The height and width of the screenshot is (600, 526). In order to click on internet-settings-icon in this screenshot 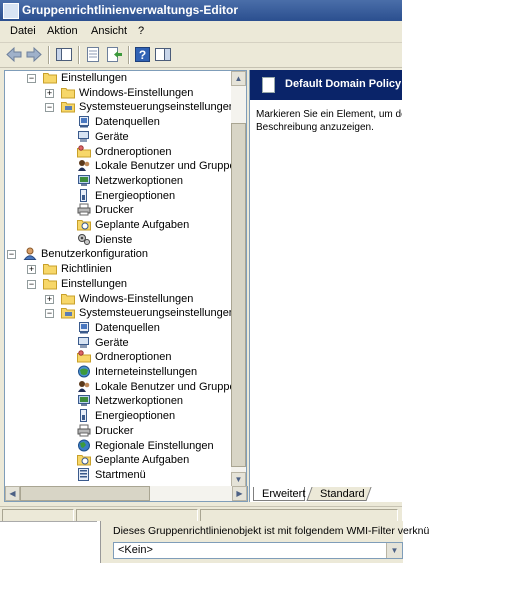, I will do `click(84, 371)`.